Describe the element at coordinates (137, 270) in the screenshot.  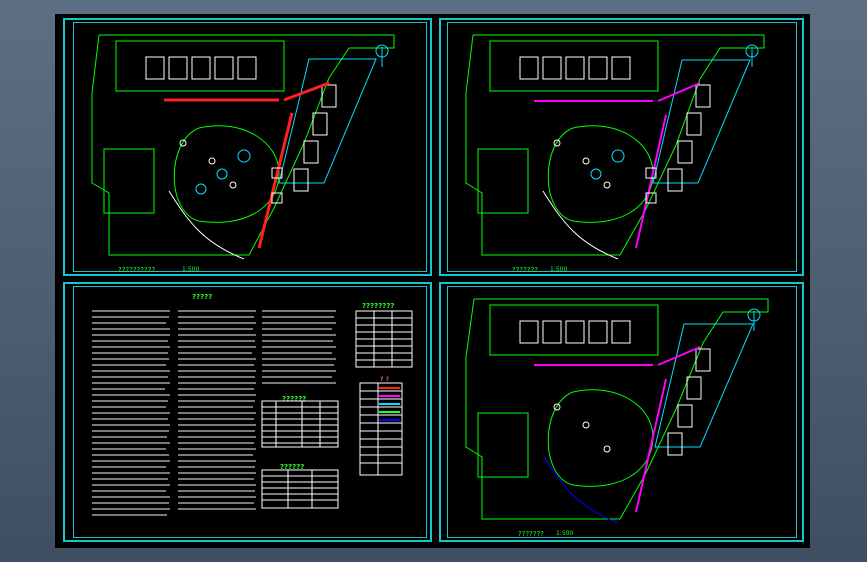
I see `sheet-top-left-title: ??????????` at that location.